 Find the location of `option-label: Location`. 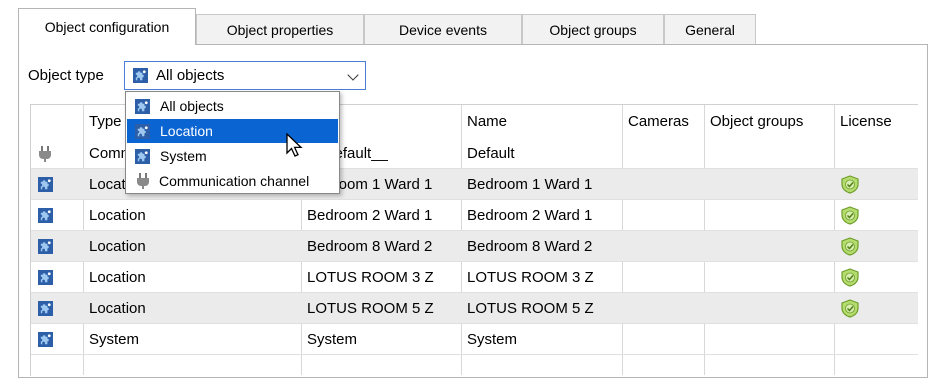

option-label: Location is located at coordinates (186, 131).